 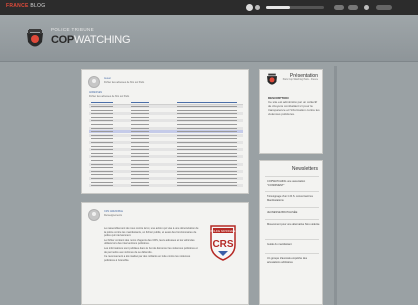 What do you see at coordinates (384, 7) in the screenshot?
I see `menu-icon` at bounding box center [384, 7].